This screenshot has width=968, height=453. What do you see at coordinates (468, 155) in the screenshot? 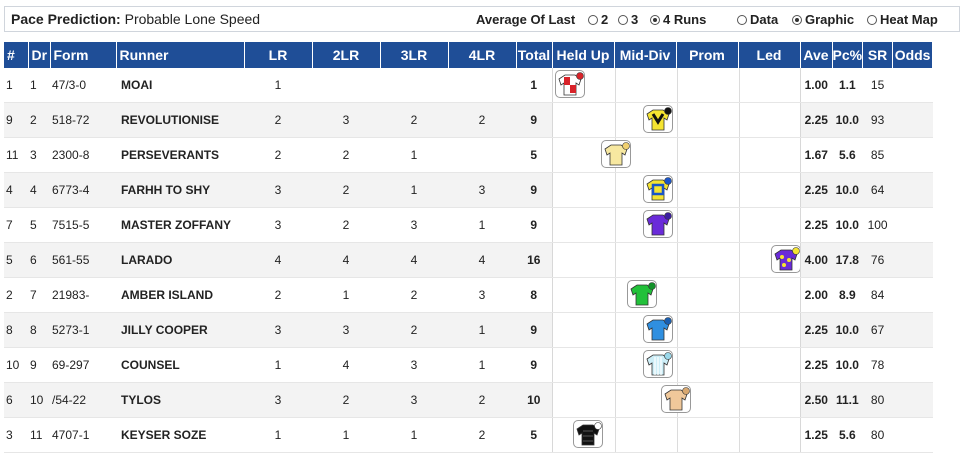
I see `table-row: 11 3 2300-8 PERSEVERANTS 2 2 1 5 1.67 5.6 85` at bounding box center [468, 155].